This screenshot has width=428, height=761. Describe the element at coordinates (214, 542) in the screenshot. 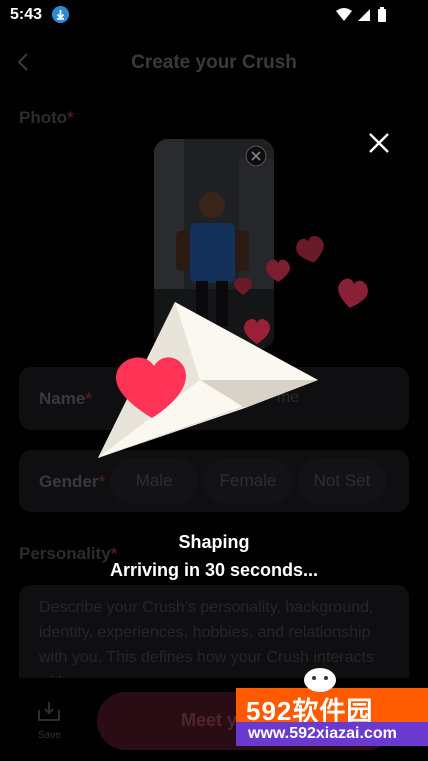

I see `loading-title: Shaping` at that location.